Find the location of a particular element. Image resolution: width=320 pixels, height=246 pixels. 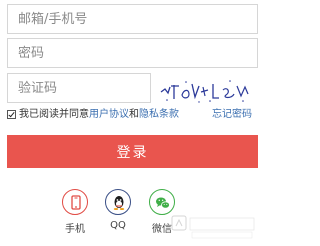

forgot-password-link: 忘记密码 is located at coordinates (232, 115).